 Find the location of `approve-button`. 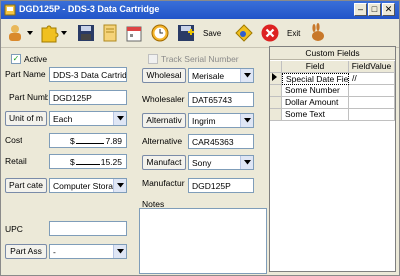

approve-button is located at coordinates (244, 33).